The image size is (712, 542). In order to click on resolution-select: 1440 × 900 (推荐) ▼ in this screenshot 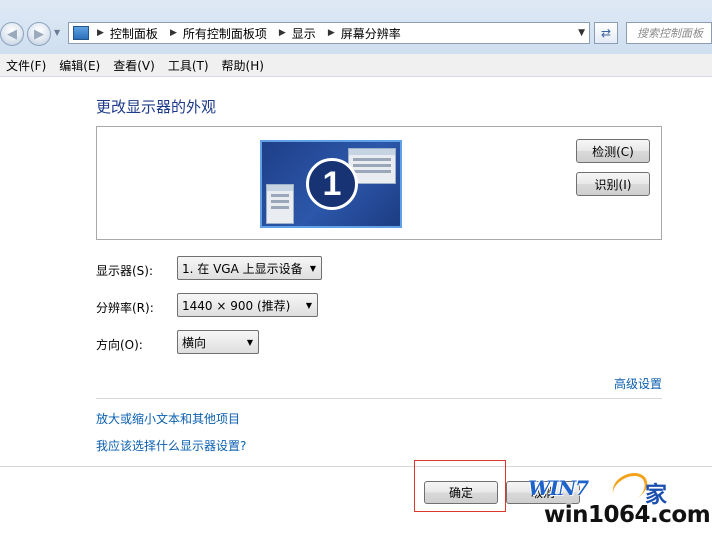, I will do `click(247, 305)`.